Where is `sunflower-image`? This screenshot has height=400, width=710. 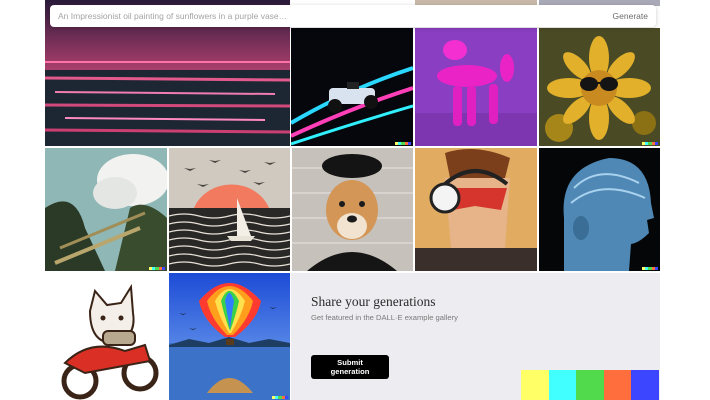
sunflower-image is located at coordinates (599, 87).